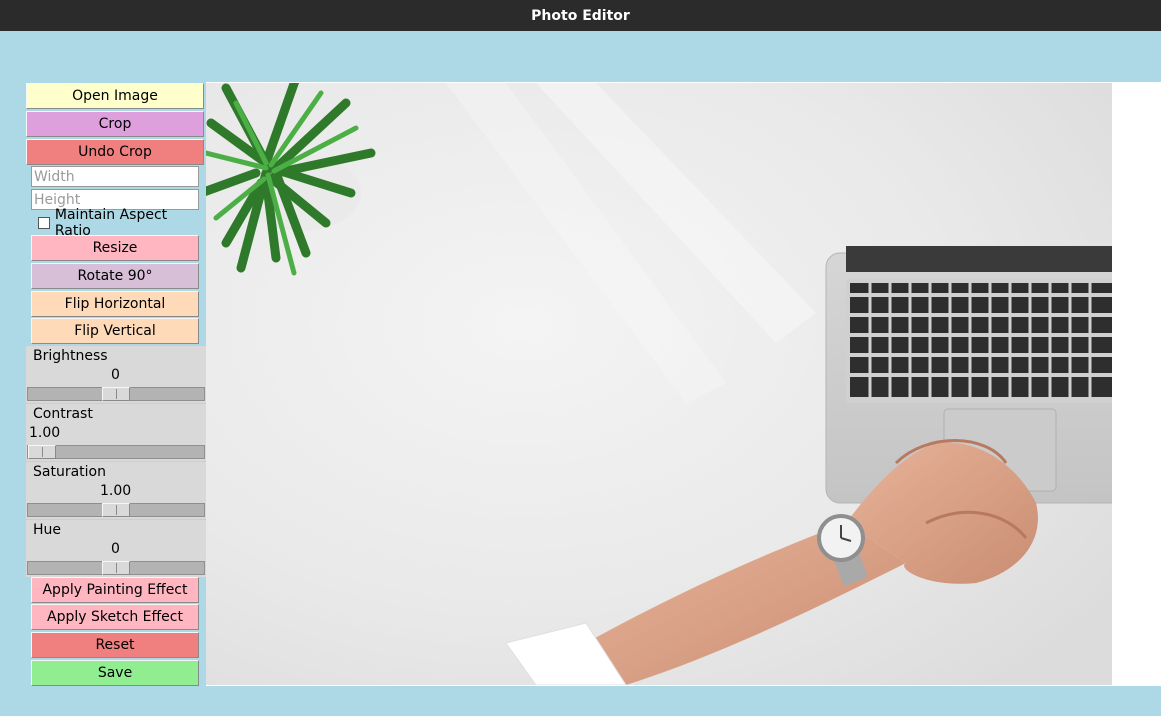 The height and width of the screenshot is (716, 1161). What do you see at coordinates (44, 223) in the screenshot?
I see `maintain-aspect-checkbox` at bounding box center [44, 223].